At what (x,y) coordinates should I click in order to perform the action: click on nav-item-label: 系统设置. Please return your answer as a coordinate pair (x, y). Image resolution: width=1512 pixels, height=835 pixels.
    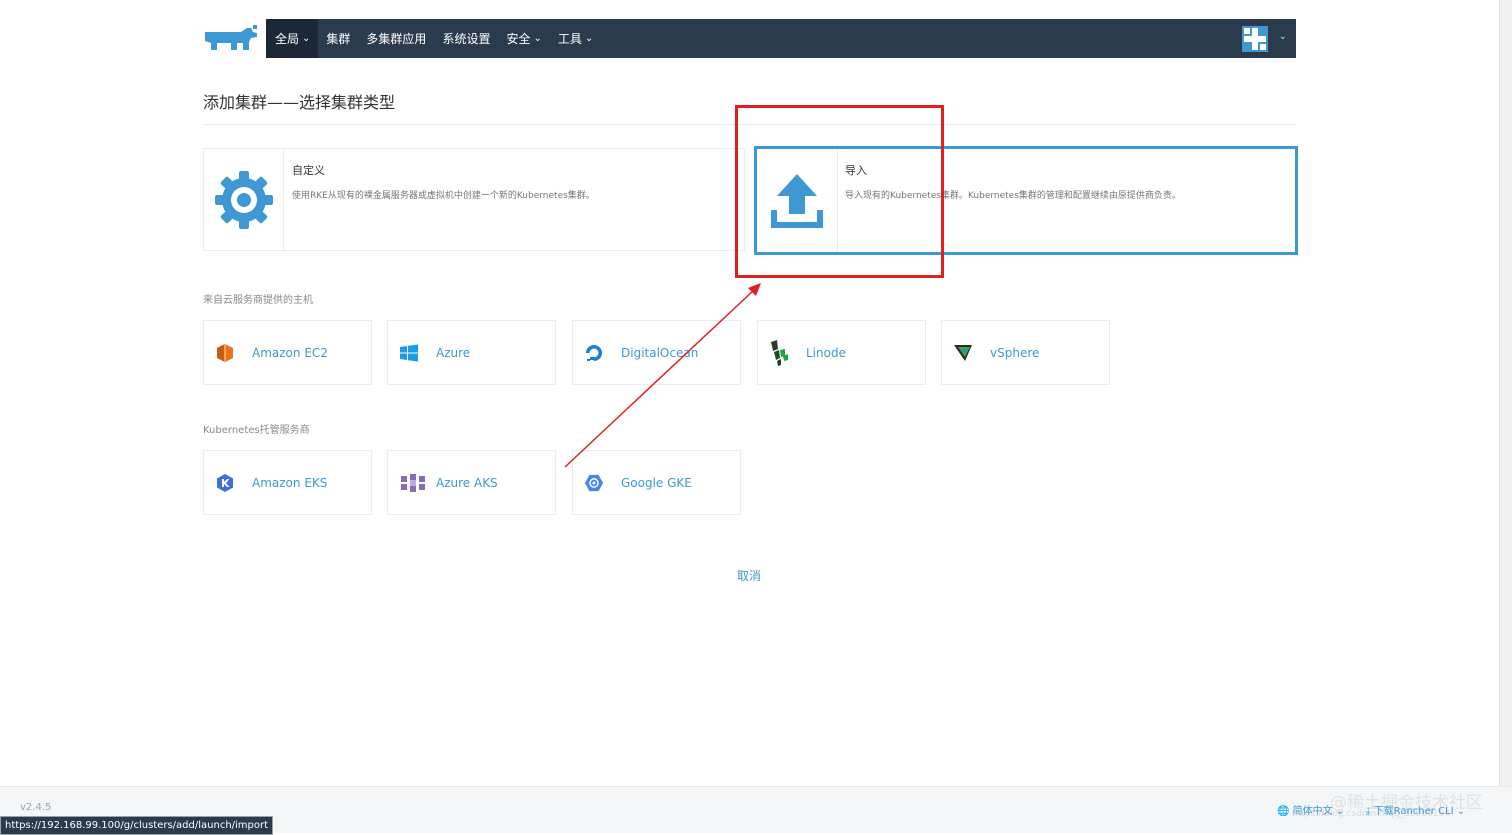
    Looking at the image, I should click on (466, 39).